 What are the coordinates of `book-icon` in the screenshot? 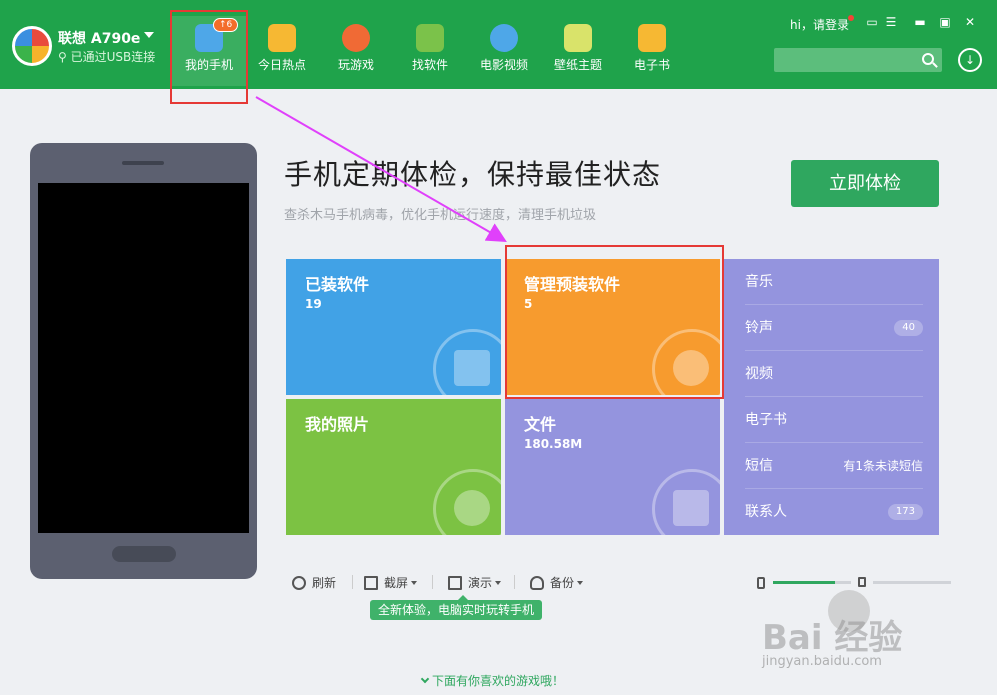 It's located at (652, 38).